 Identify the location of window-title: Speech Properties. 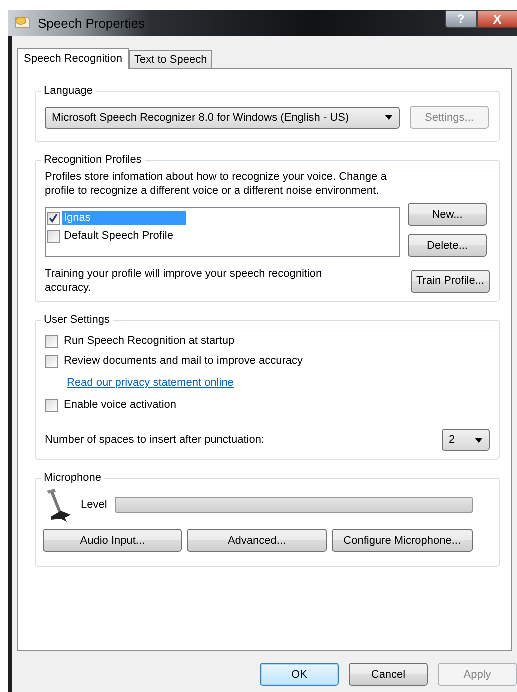
(91, 23).